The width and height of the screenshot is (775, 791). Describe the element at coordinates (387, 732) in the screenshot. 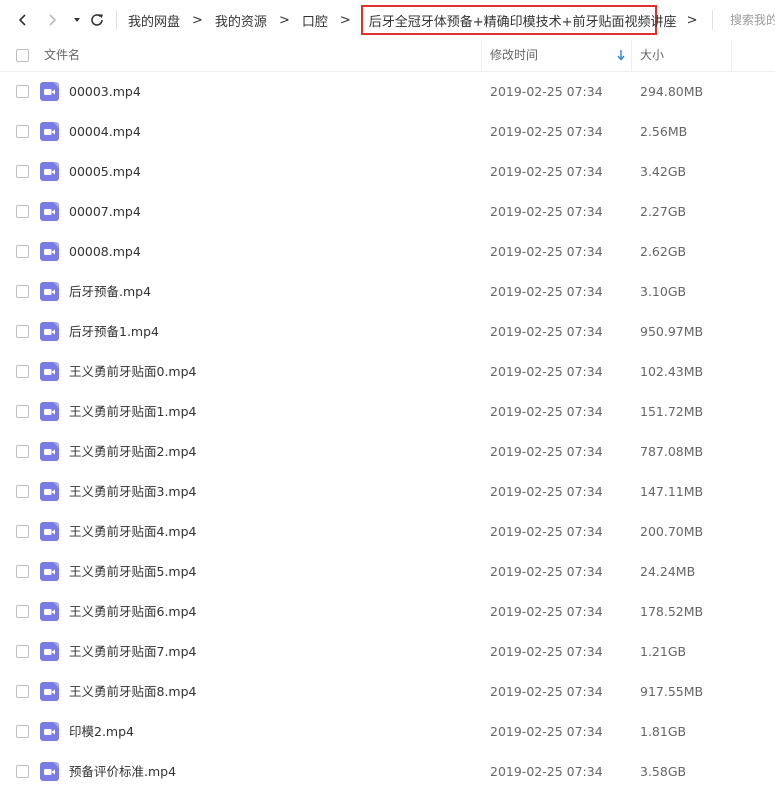

I see `file-row: 印模2.mp4 2019-02-25 07:34 1.81GB` at that location.